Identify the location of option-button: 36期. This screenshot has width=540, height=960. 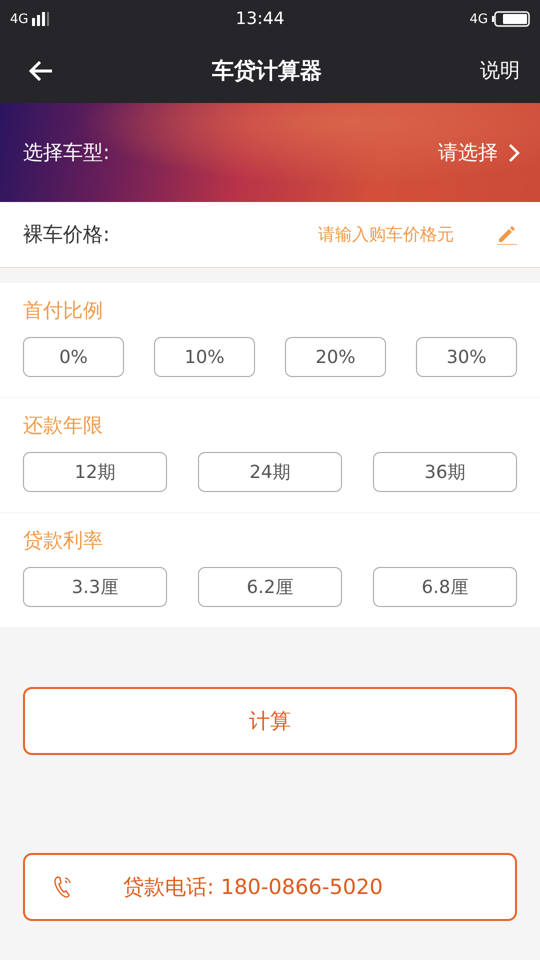
(445, 472).